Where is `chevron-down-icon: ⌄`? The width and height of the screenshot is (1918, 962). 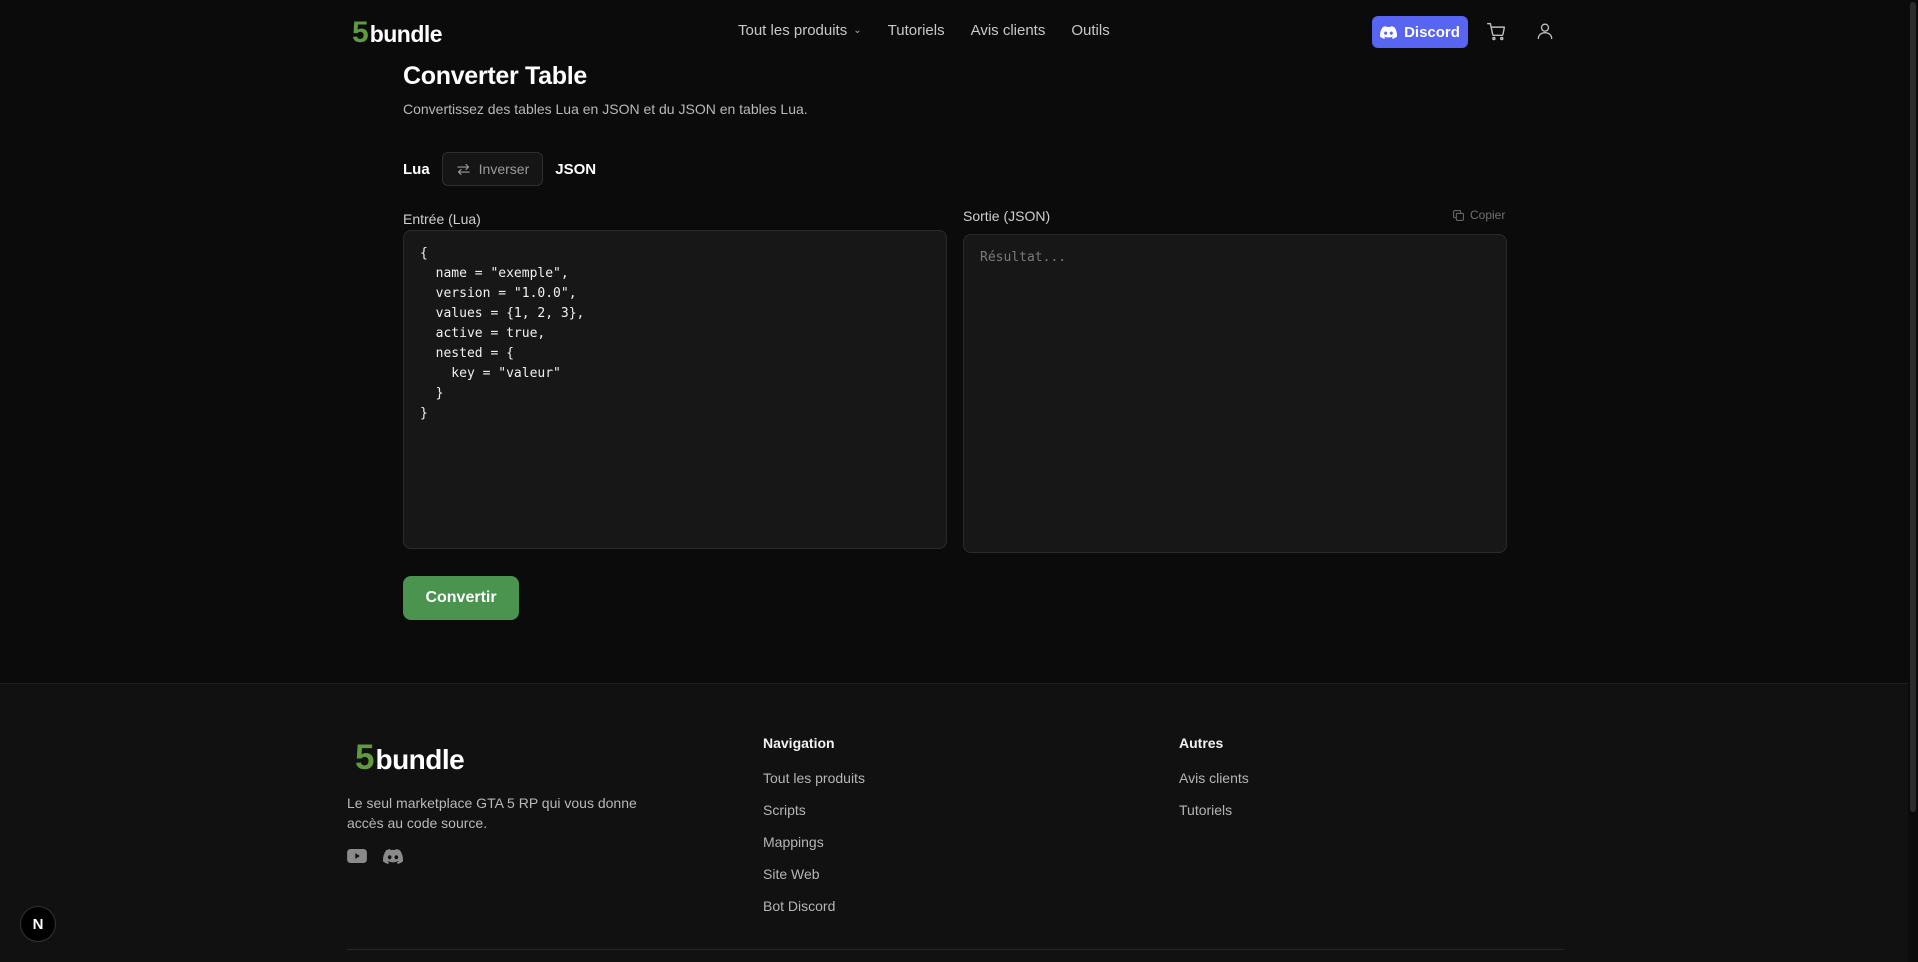
chevron-down-icon: ⌄ is located at coordinates (857, 30).